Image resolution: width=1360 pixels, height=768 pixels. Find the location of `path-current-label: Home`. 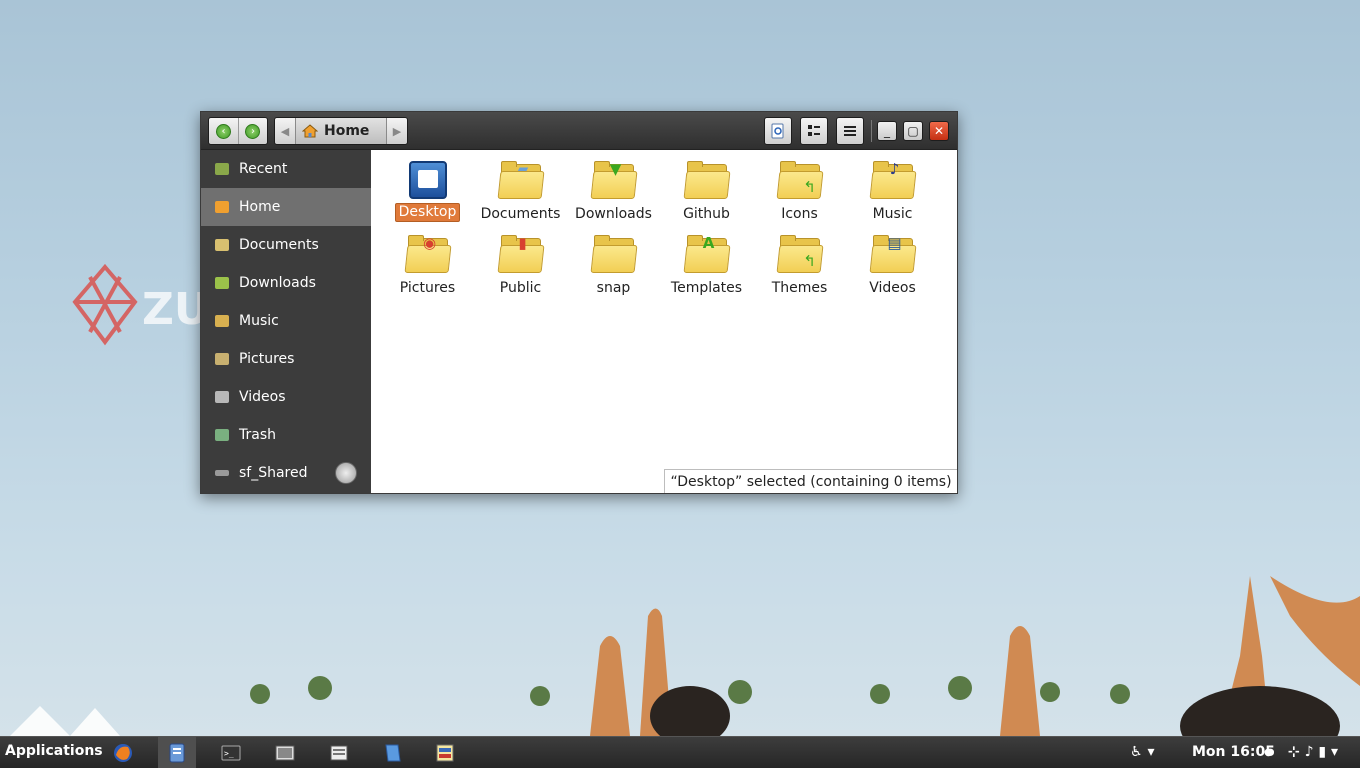

path-current-label: Home is located at coordinates (347, 131).